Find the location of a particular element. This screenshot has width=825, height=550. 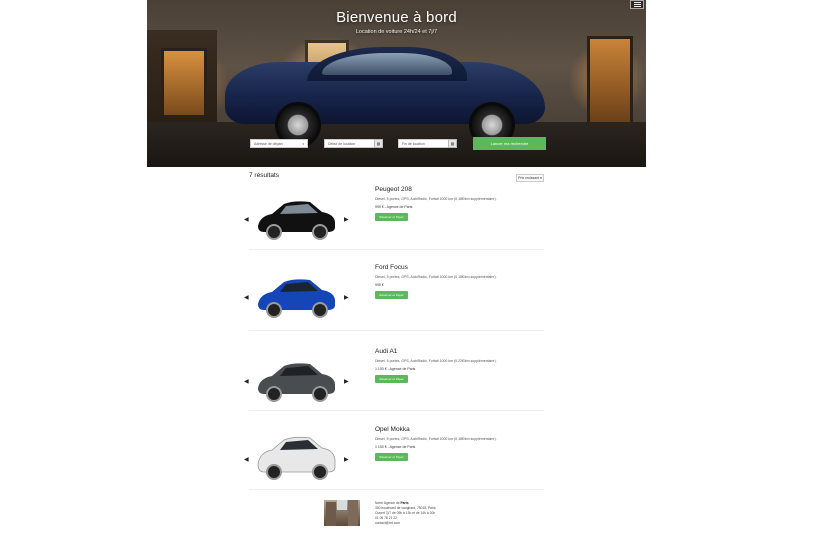

car-price: 999 € - Agence de Paris is located at coordinates (394, 207).